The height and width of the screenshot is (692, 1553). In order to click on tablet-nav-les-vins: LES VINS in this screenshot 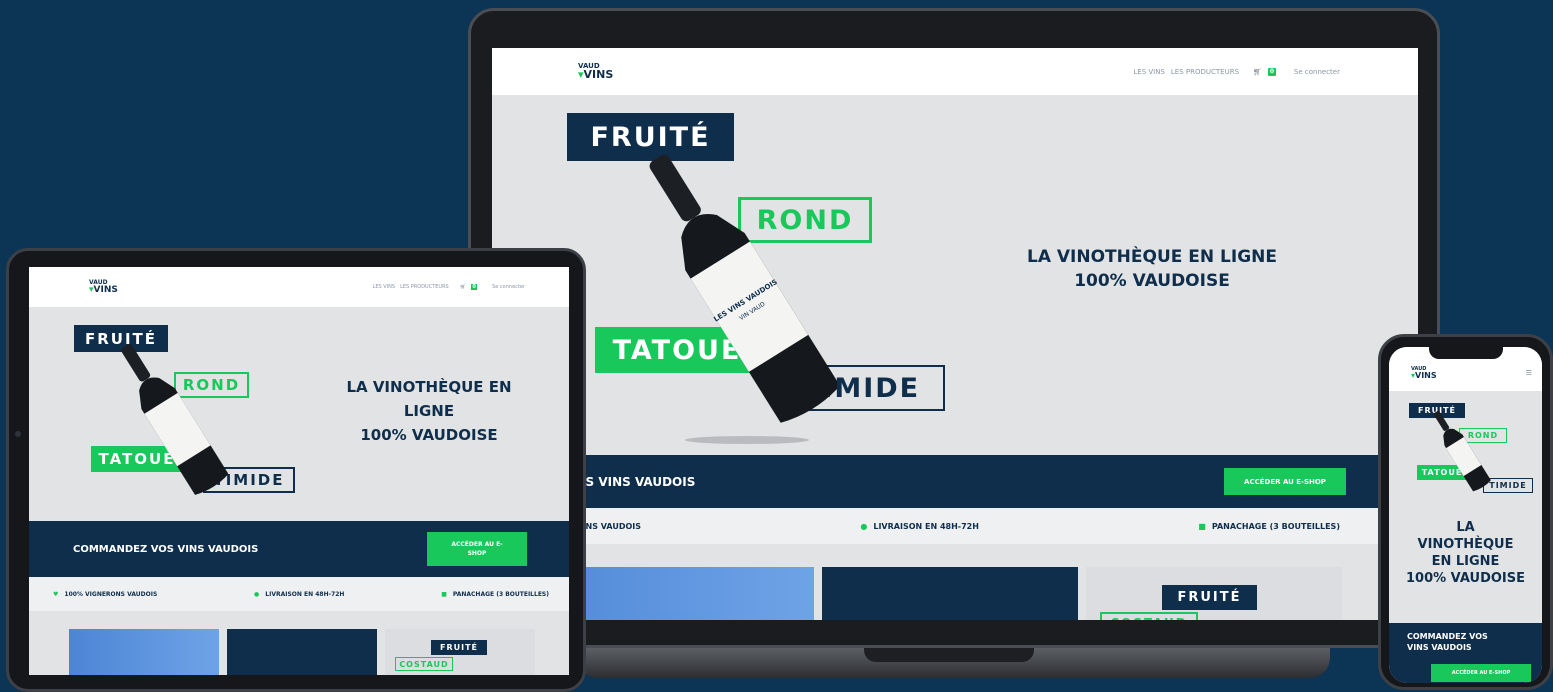, I will do `click(384, 287)`.